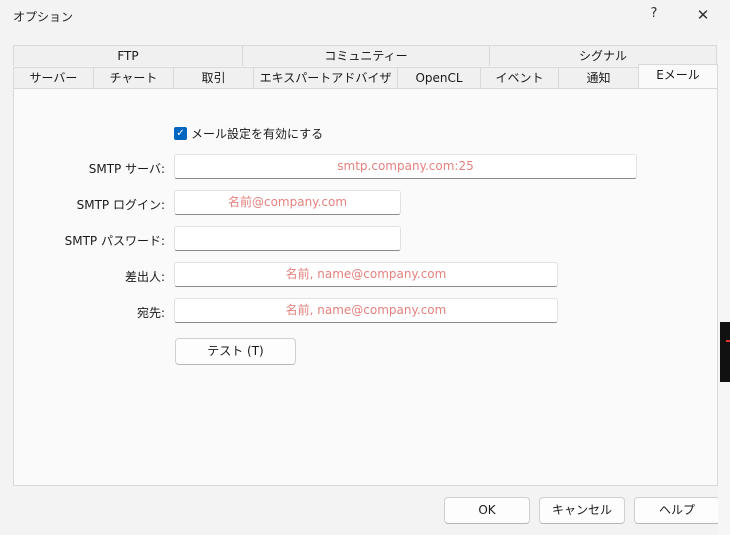  Describe the element at coordinates (287, 202) in the screenshot. I see `smtp-login-input: 名前@company.com` at that location.